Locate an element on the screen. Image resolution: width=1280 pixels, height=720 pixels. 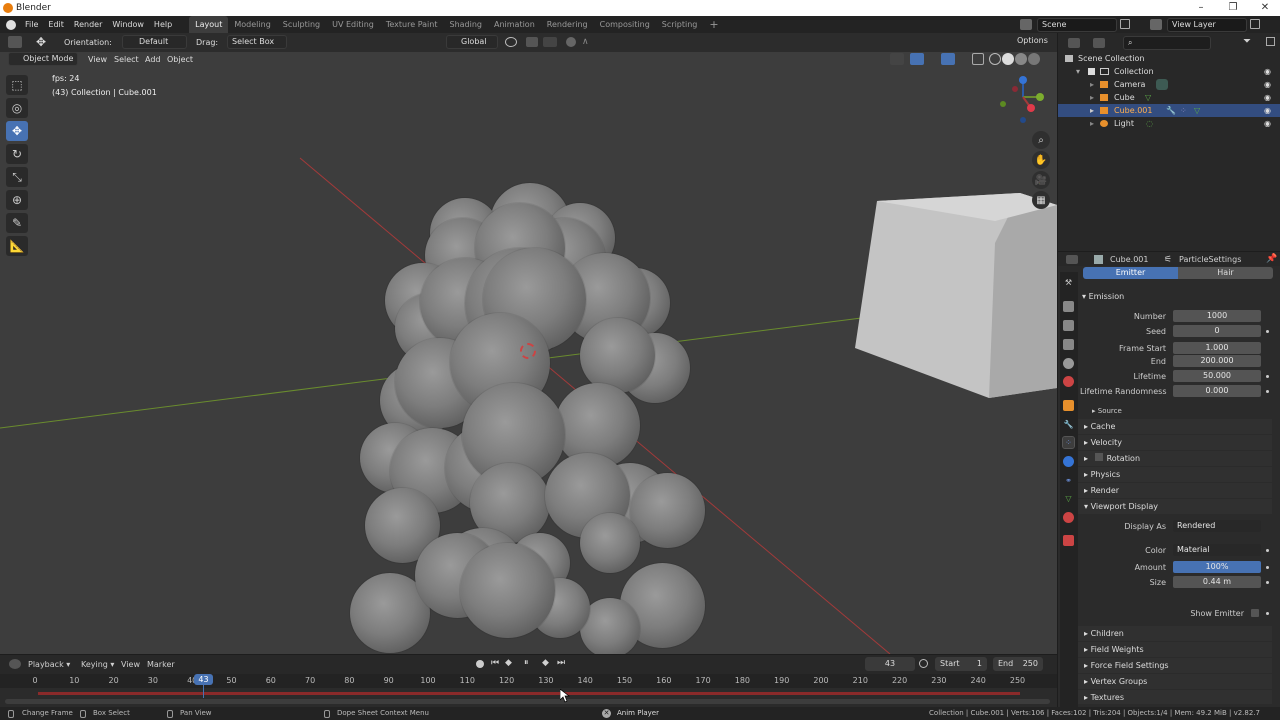
timeline-editor-icon is located at coordinates (15, 664).